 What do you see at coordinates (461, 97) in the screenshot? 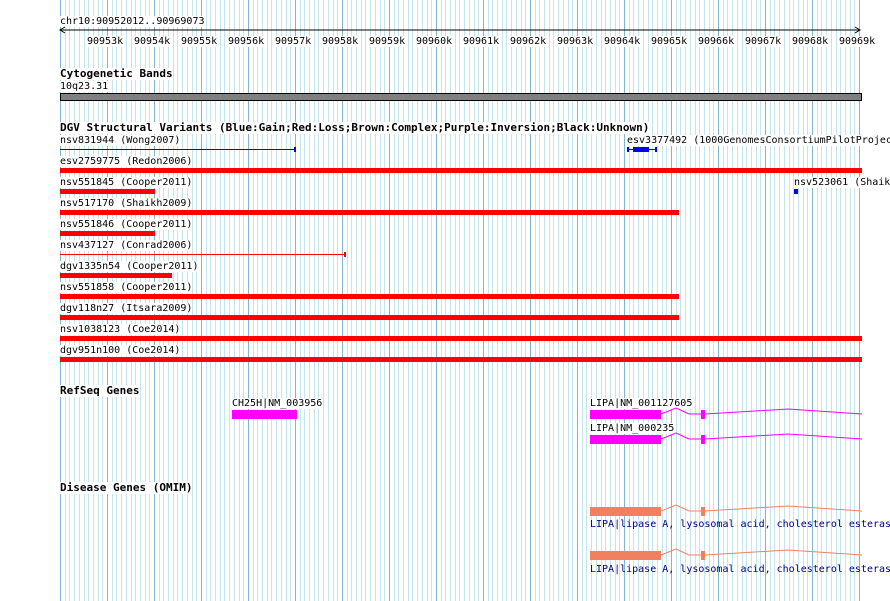
I see `cytoband-bar` at bounding box center [461, 97].